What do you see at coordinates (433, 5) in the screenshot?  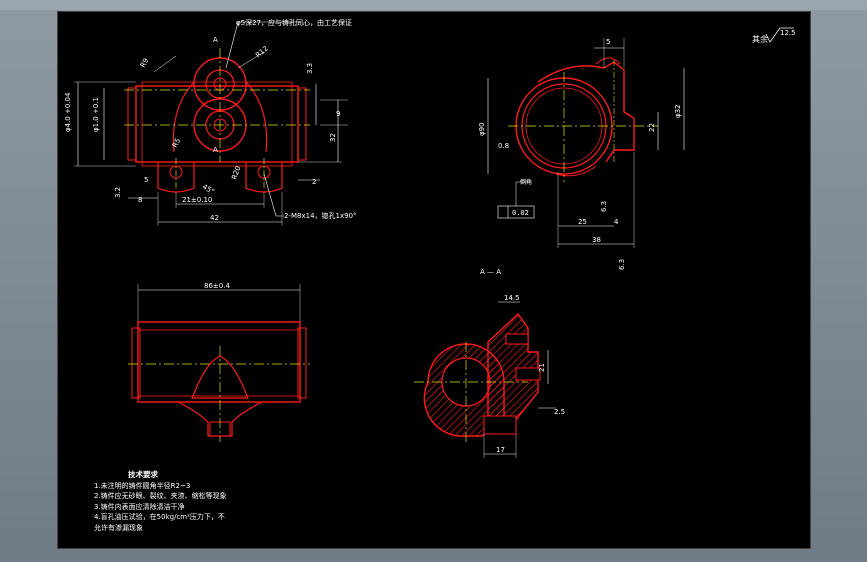 I see `window-frame` at bounding box center [433, 5].